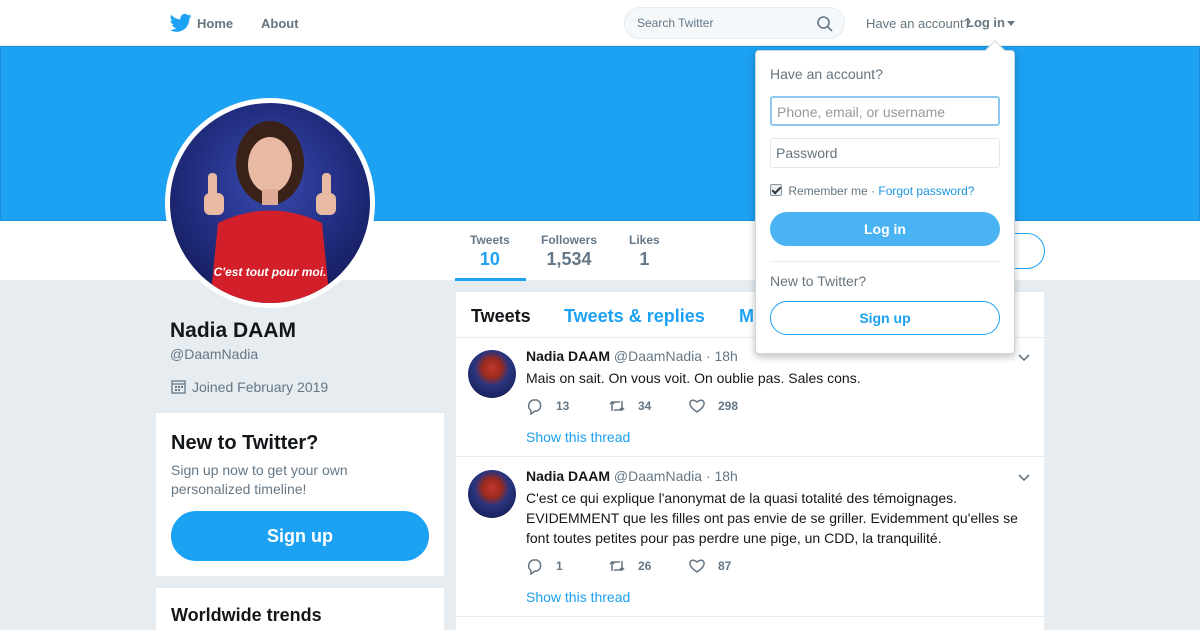  Describe the element at coordinates (675, 23) in the screenshot. I see `search-placeholder: Search Twitter` at that location.